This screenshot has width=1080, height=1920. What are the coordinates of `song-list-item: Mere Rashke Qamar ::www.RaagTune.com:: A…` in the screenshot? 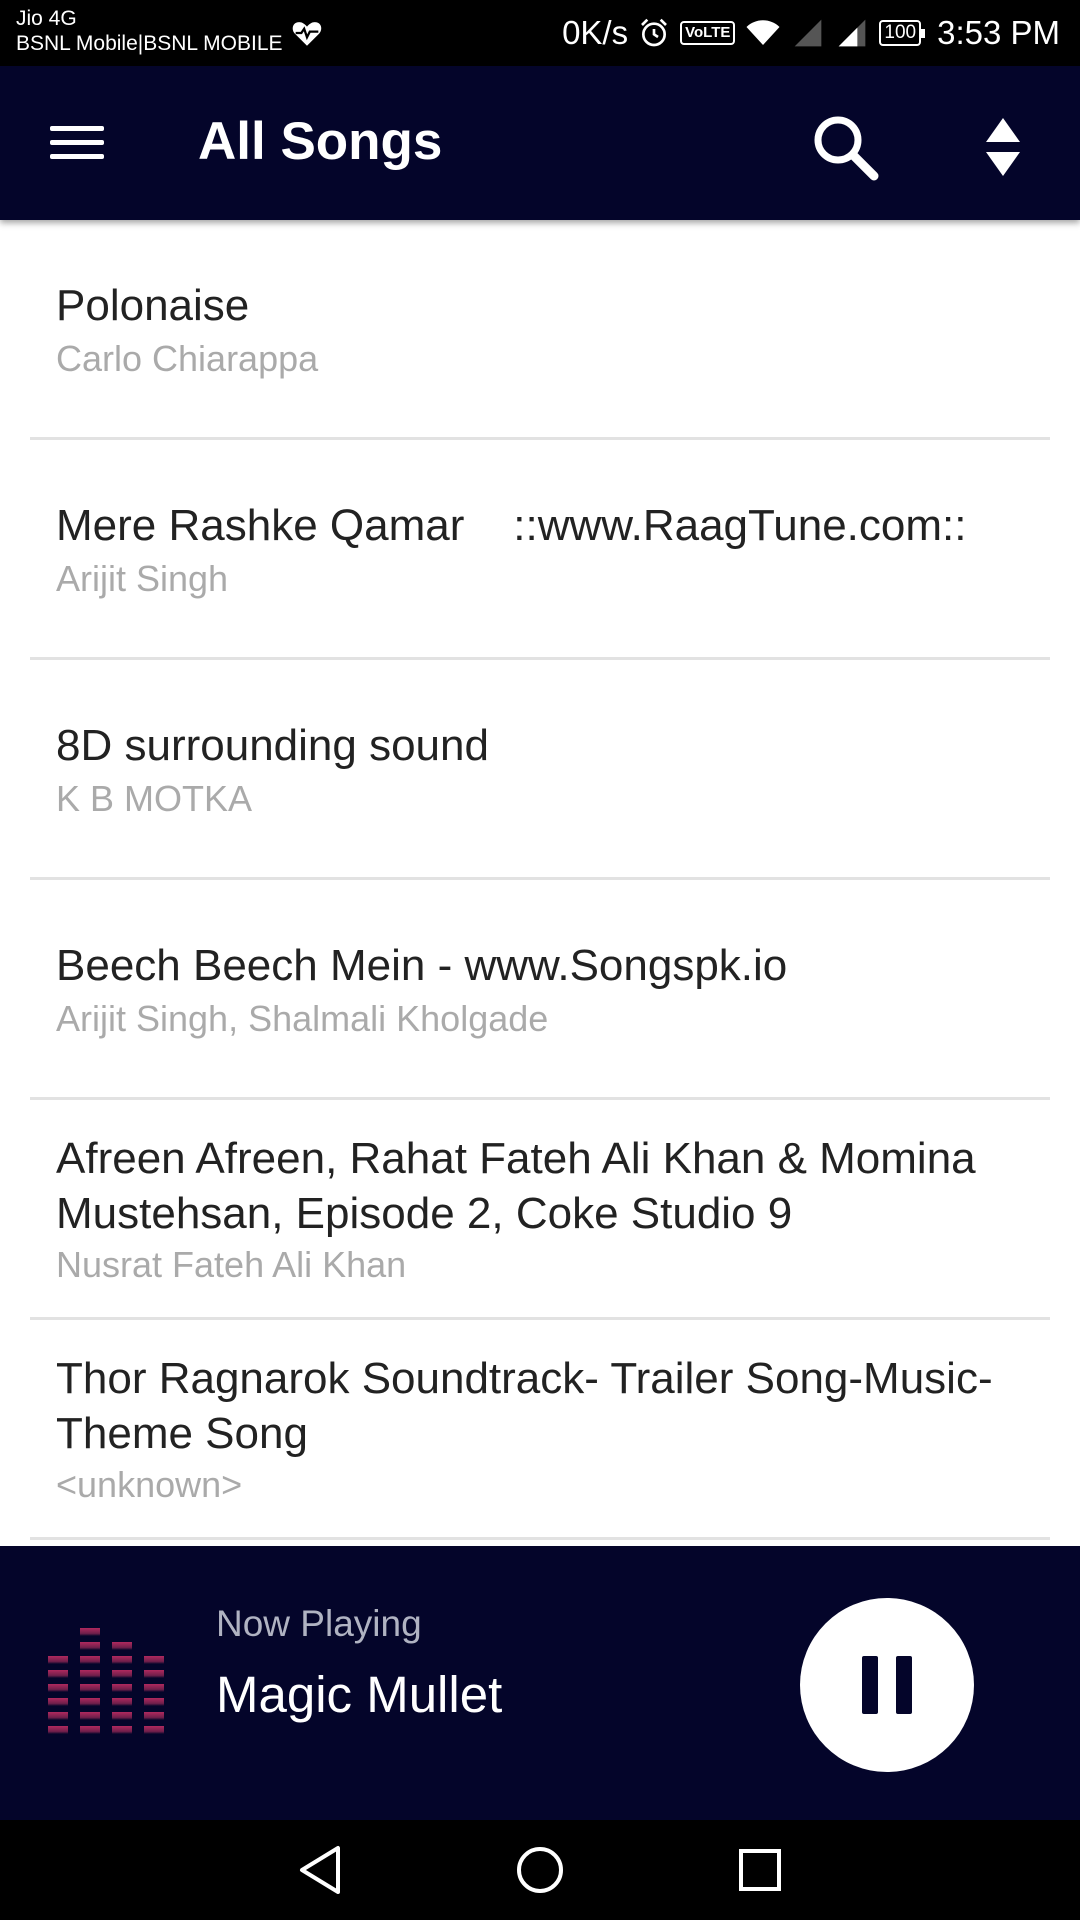 It's located at (540, 550).